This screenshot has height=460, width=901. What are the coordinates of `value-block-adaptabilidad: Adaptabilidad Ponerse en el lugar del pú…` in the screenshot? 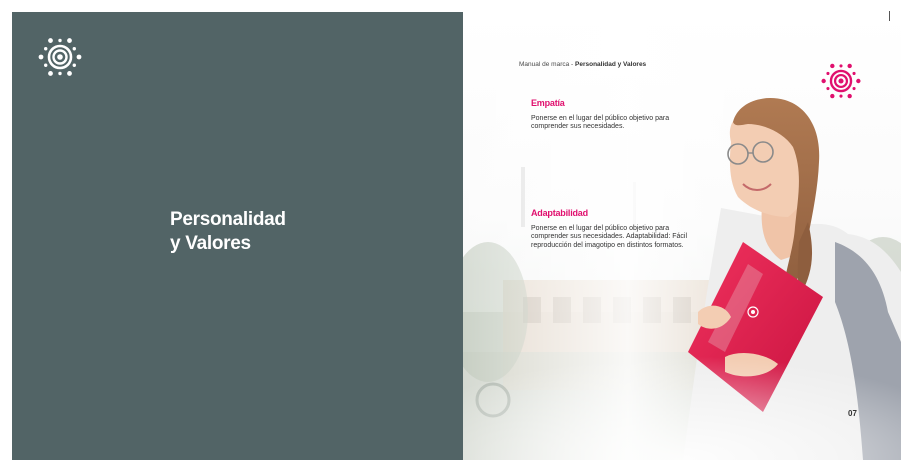 It's located at (611, 229).